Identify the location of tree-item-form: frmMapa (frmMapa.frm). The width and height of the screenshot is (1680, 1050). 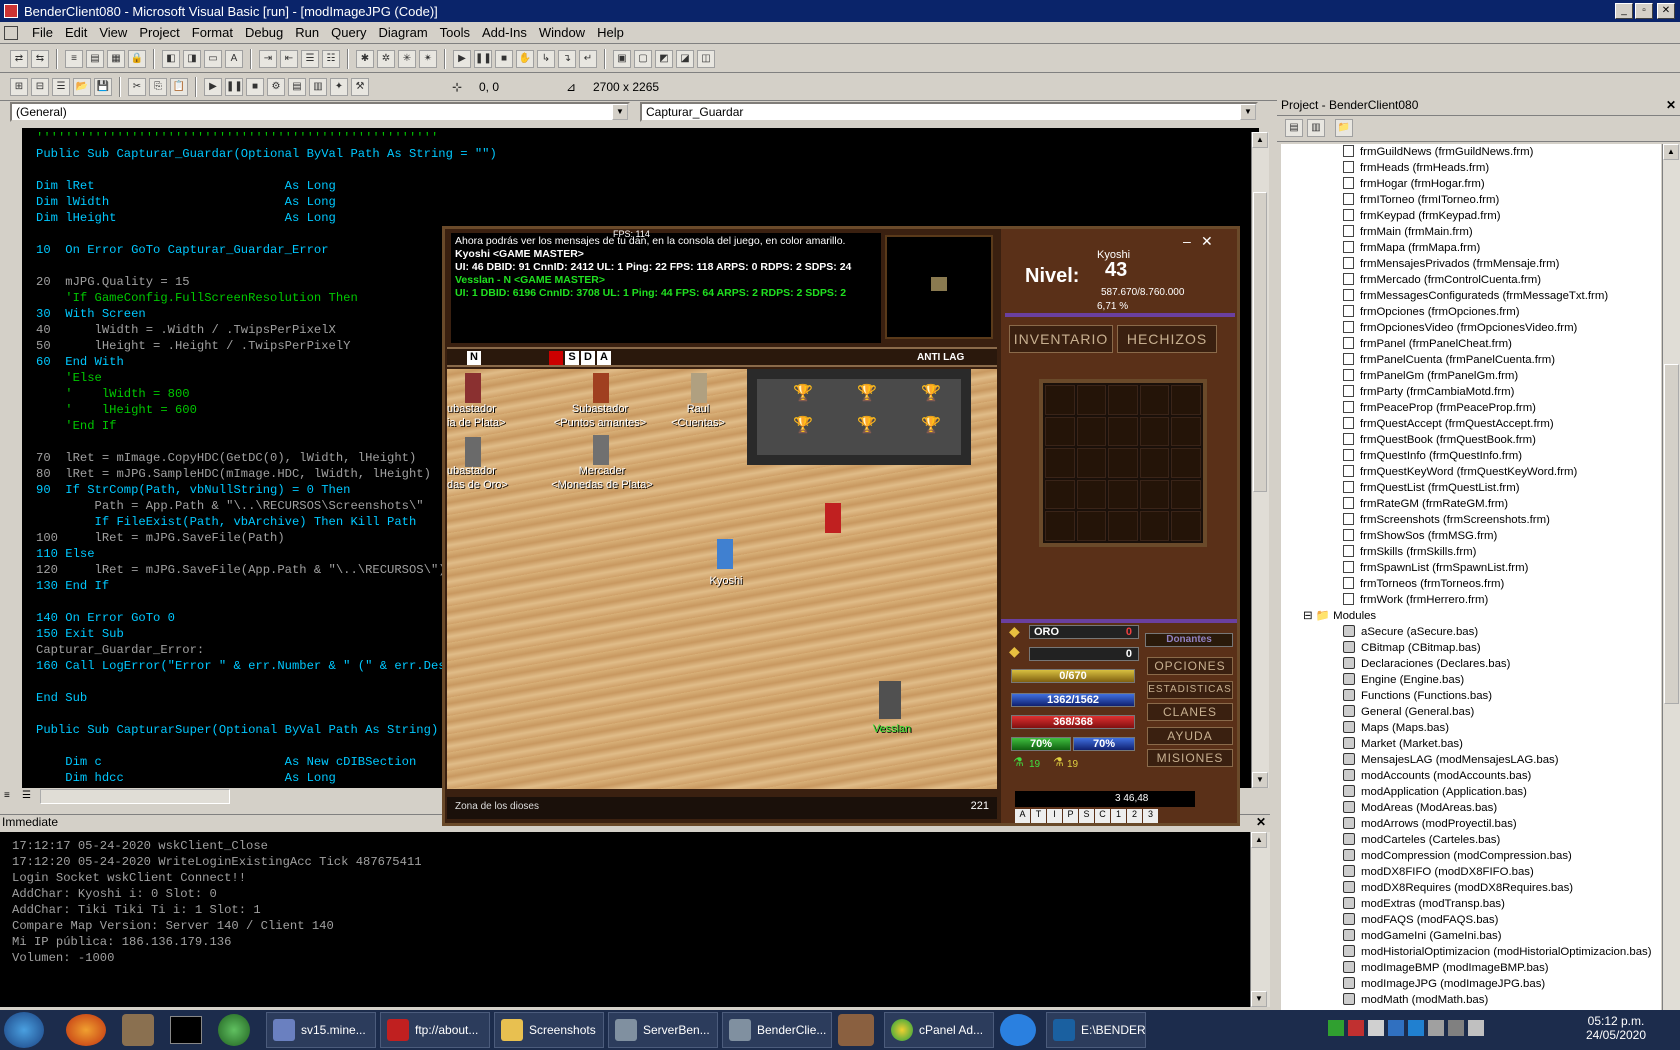
(1411, 248).